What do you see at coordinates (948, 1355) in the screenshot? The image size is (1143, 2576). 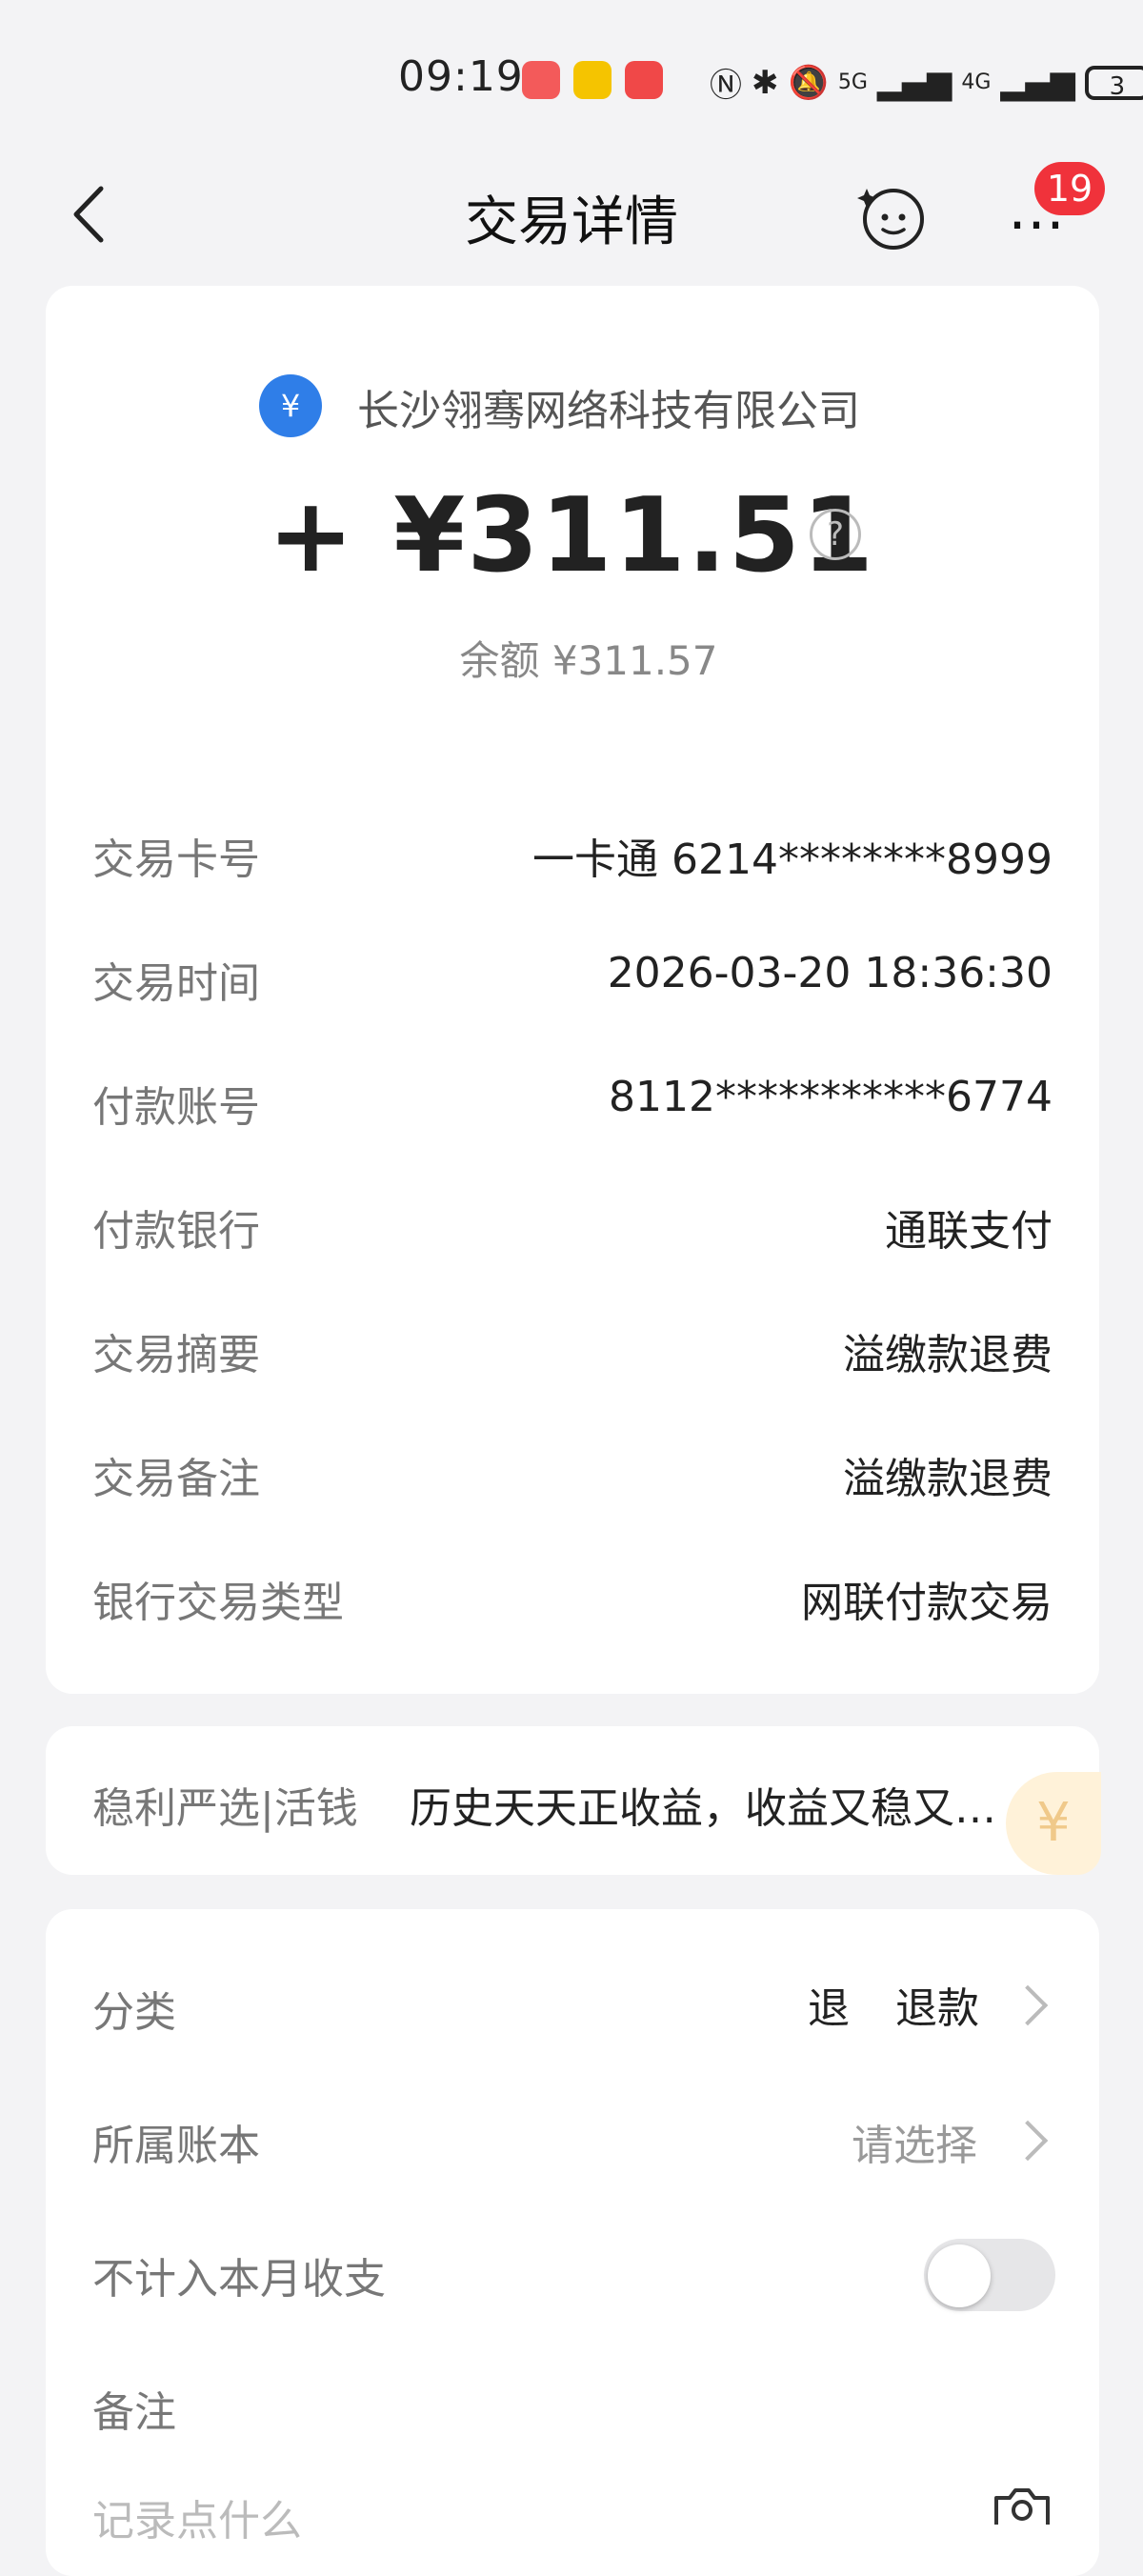 I see `detail-value-summary: 溢缴款退费` at bounding box center [948, 1355].